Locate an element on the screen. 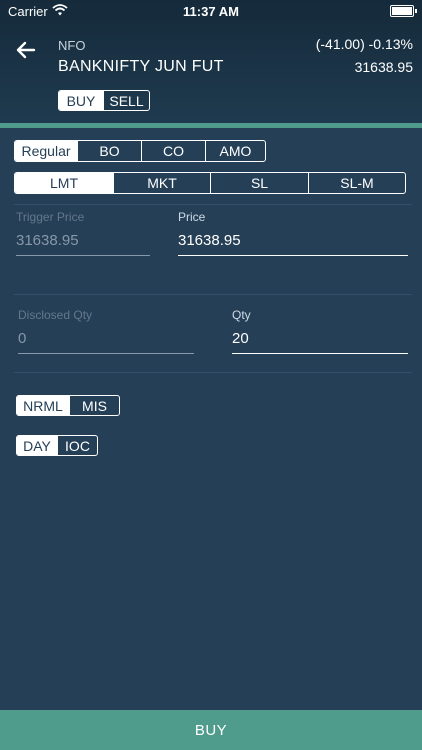 The height and width of the screenshot is (750, 422). price-field: Price 31638.95 is located at coordinates (293, 233).